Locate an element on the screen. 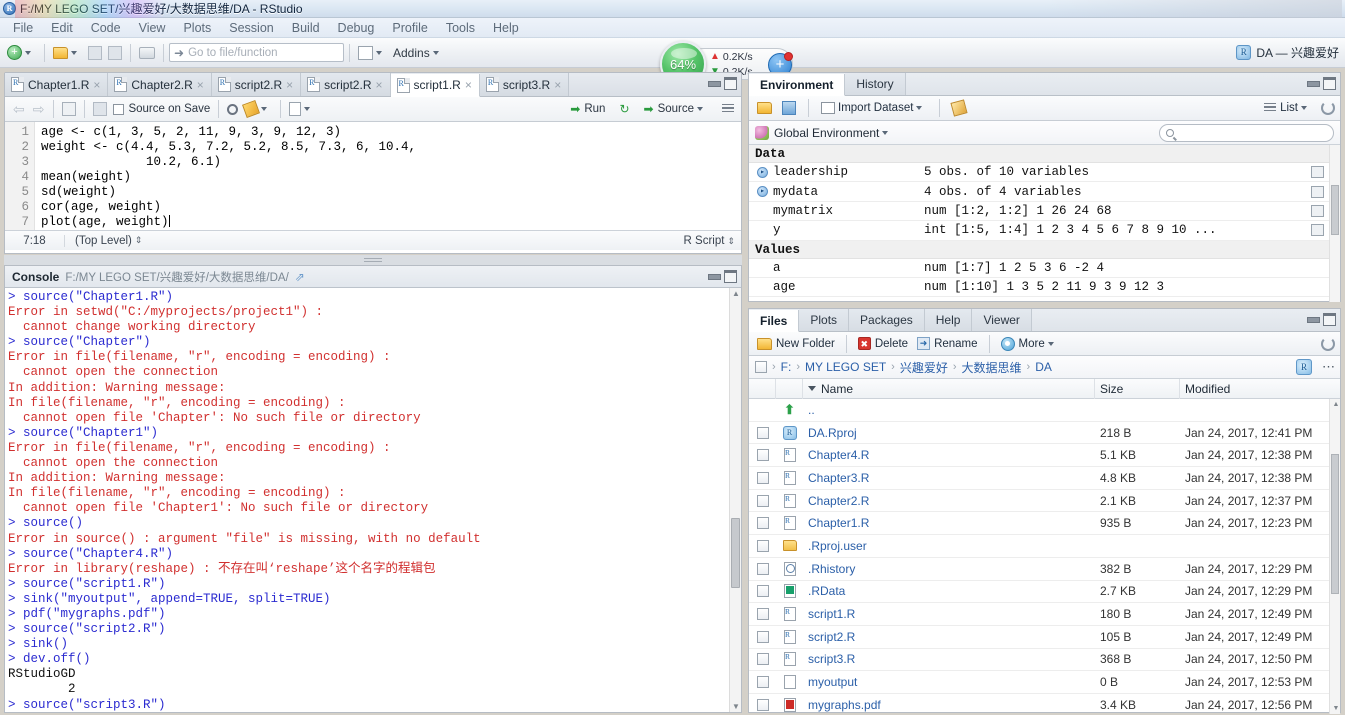  code-tools-button is located at coordinates (258, 109).